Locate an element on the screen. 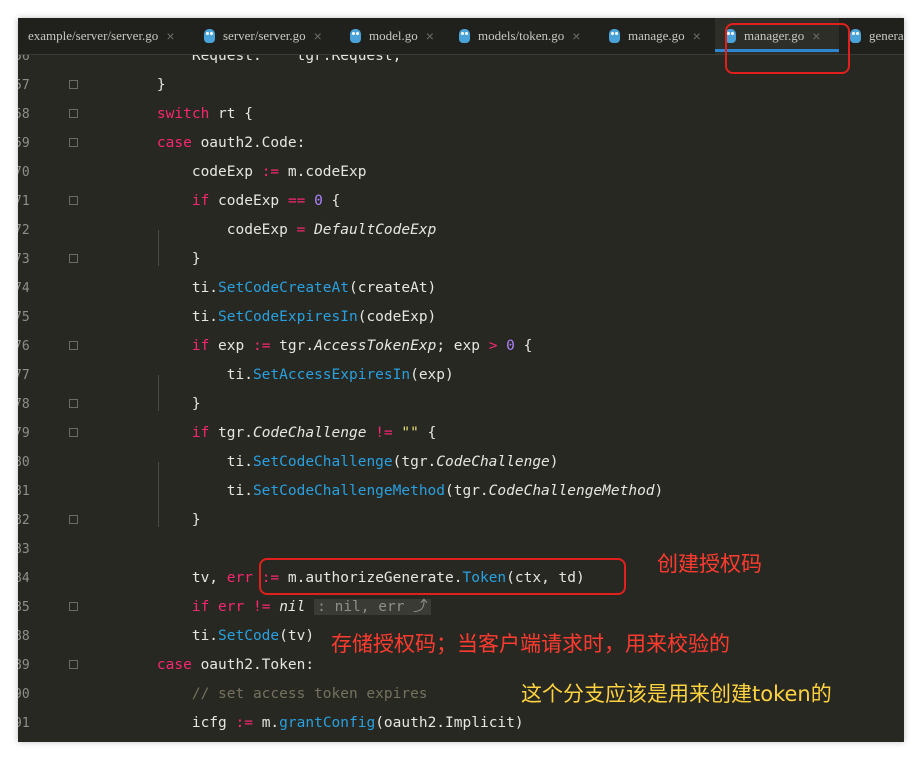 This screenshot has width=922, height=760. code-token: } is located at coordinates (161, 520).